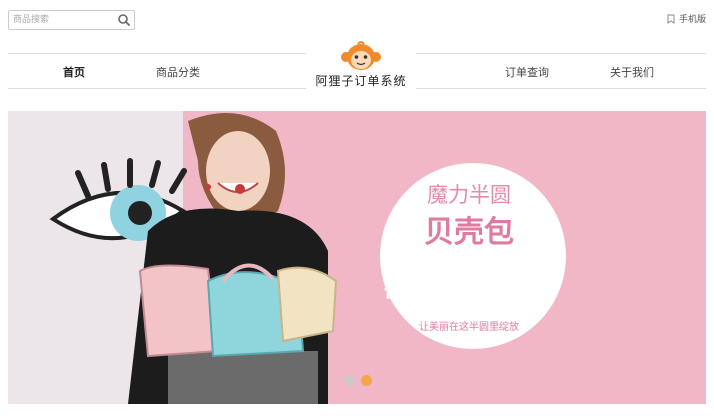  I want to click on top-bar: 手机版, so click(357, 20).